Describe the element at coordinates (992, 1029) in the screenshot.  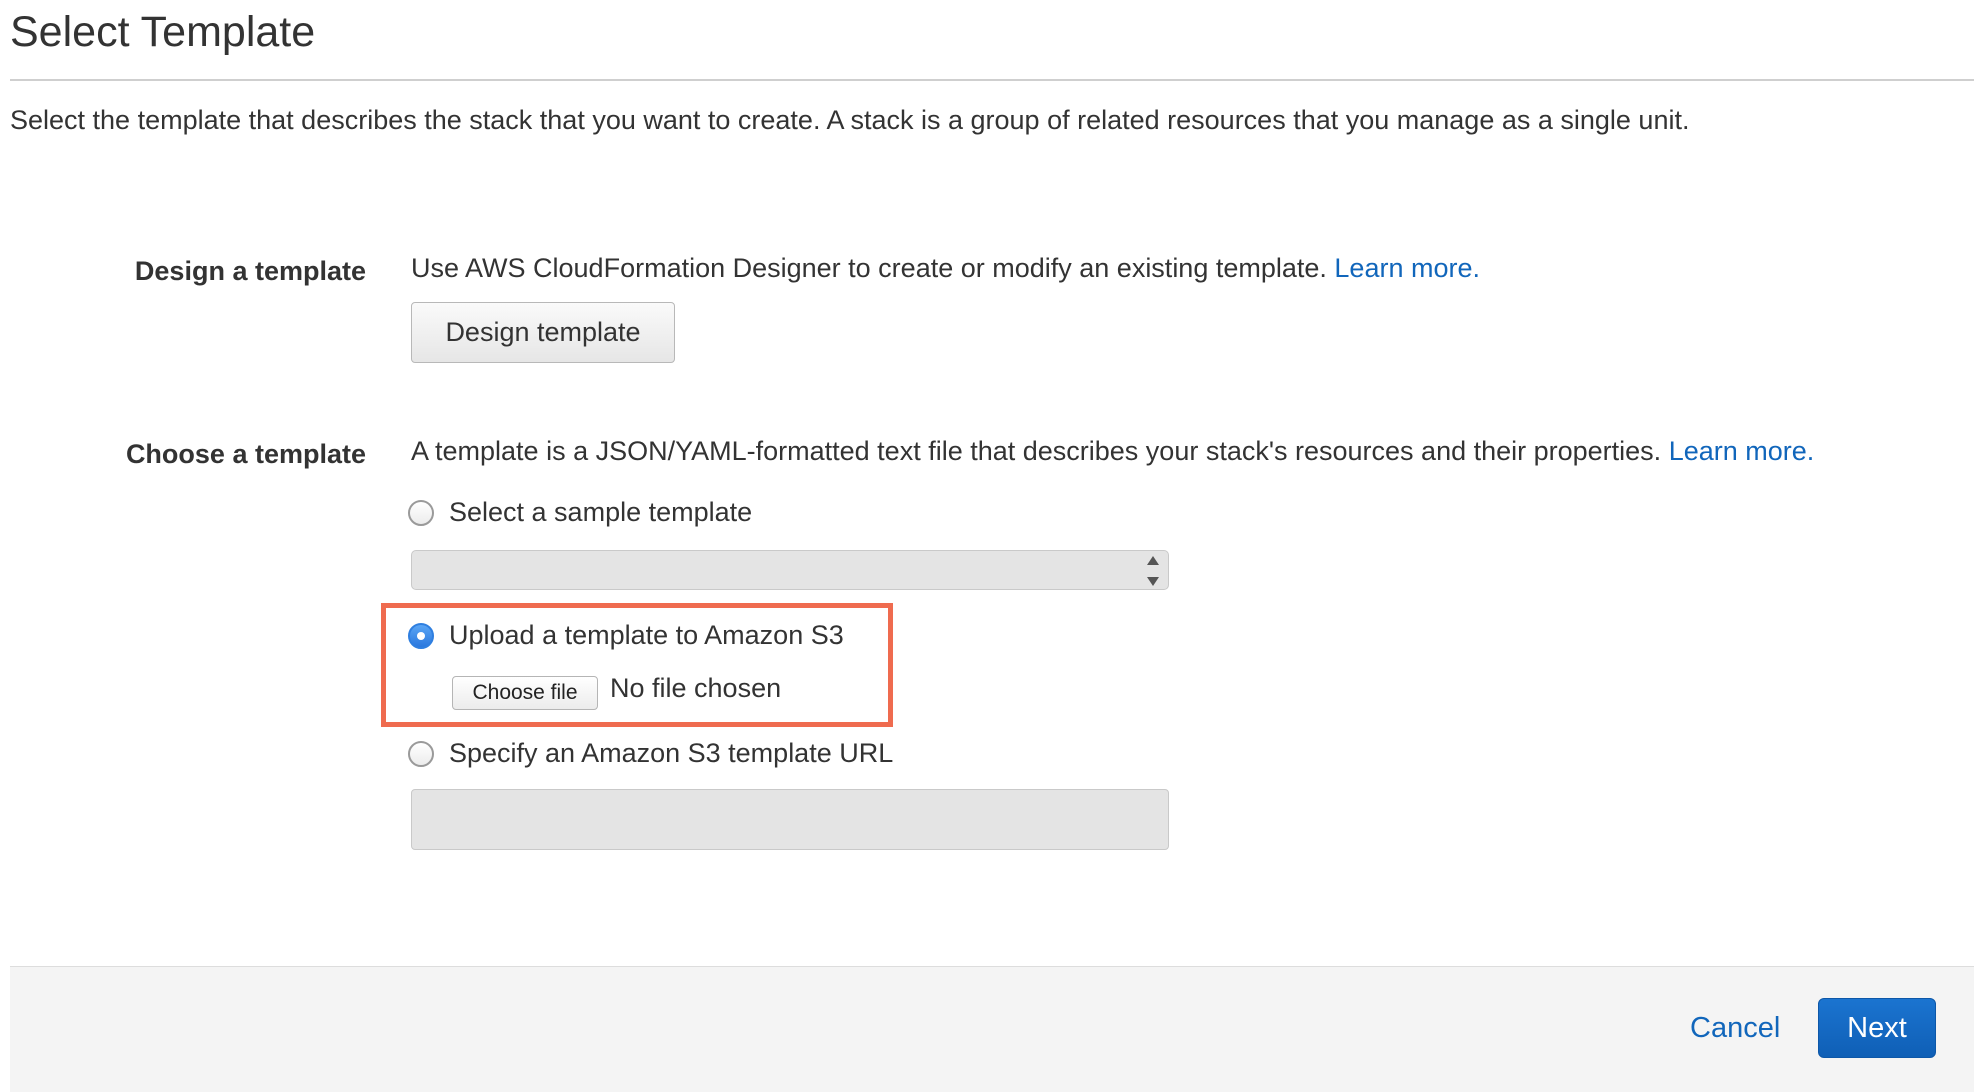
I see `footer-bar` at that location.